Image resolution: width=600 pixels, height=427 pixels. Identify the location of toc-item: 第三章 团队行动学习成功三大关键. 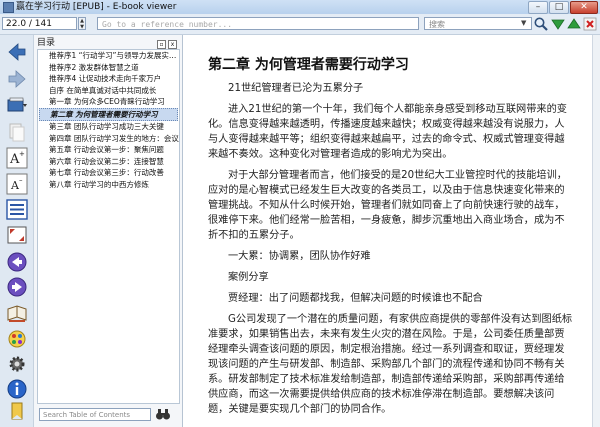
(108, 127).